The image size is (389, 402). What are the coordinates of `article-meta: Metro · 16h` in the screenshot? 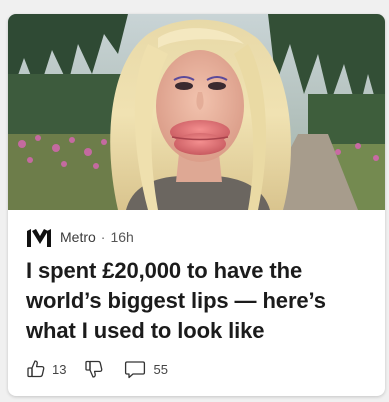 It's located at (80, 237).